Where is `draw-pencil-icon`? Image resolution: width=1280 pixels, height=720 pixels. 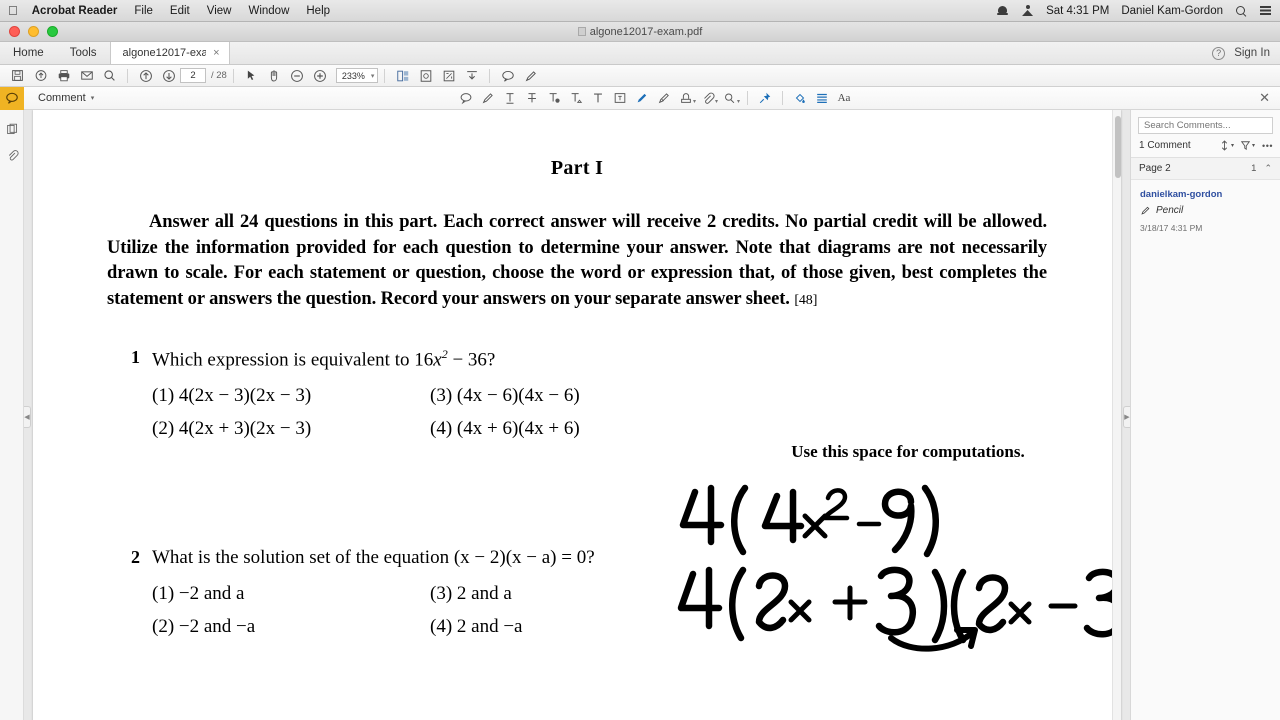
draw-pencil-icon is located at coordinates (642, 98).